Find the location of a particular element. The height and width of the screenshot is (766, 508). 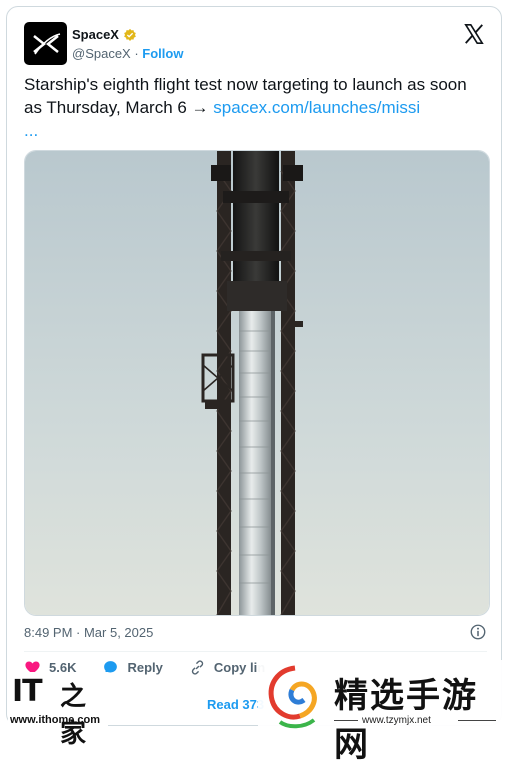

read-replies-link: Read 373 is located at coordinates (235, 704).